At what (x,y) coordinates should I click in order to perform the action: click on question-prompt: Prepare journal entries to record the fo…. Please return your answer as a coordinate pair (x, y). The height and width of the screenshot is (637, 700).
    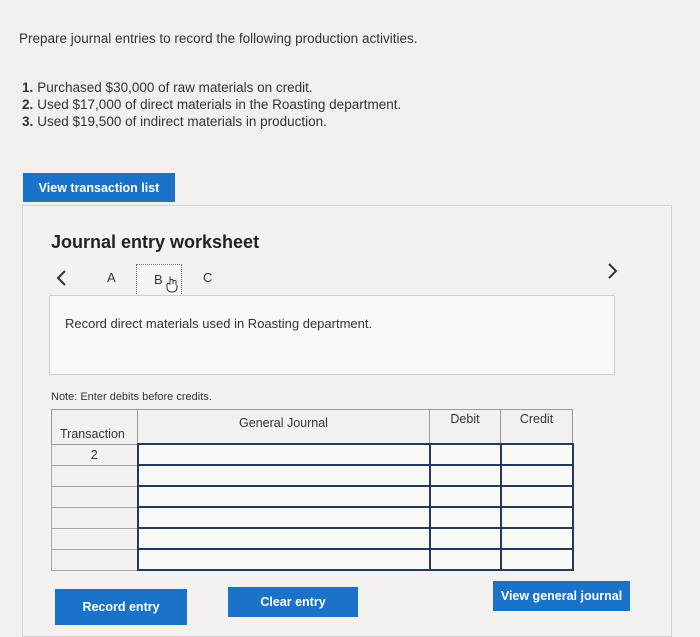
    Looking at the image, I should click on (218, 38).